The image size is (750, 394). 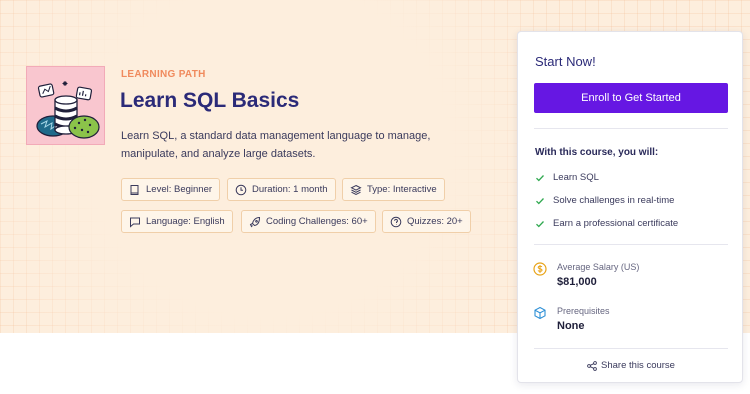 I want to click on share-link: Share this course, so click(x=631, y=365).